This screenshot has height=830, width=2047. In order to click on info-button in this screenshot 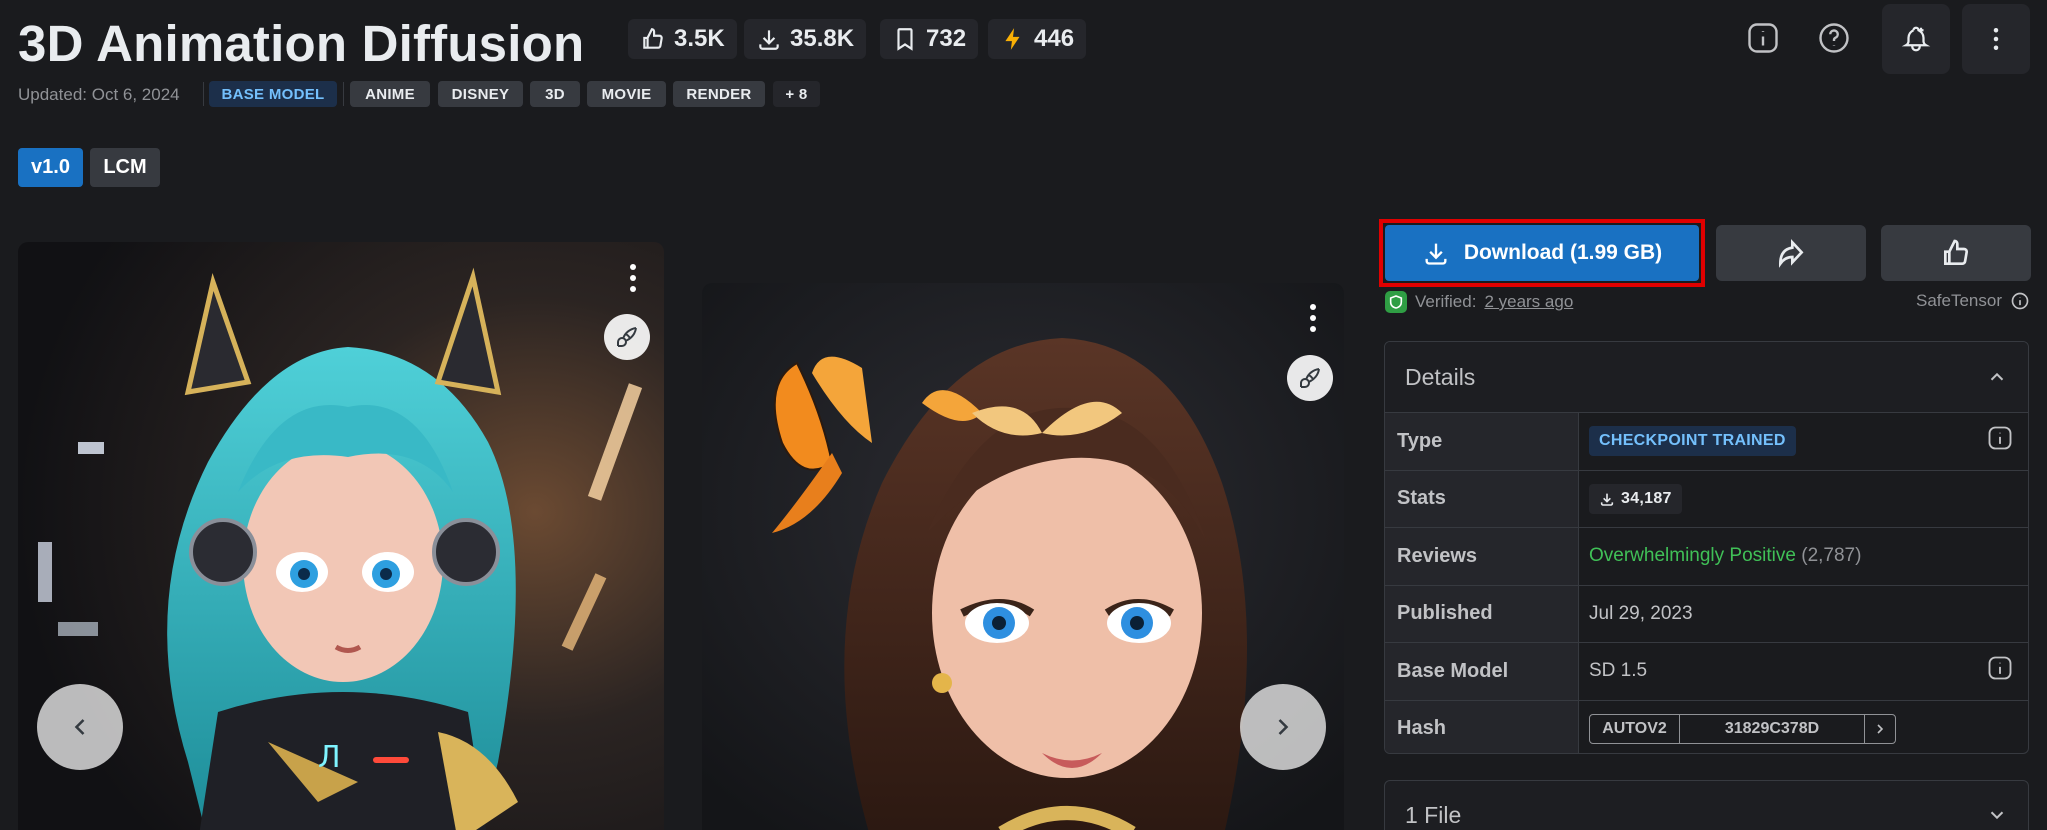, I will do `click(1763, 38)`.